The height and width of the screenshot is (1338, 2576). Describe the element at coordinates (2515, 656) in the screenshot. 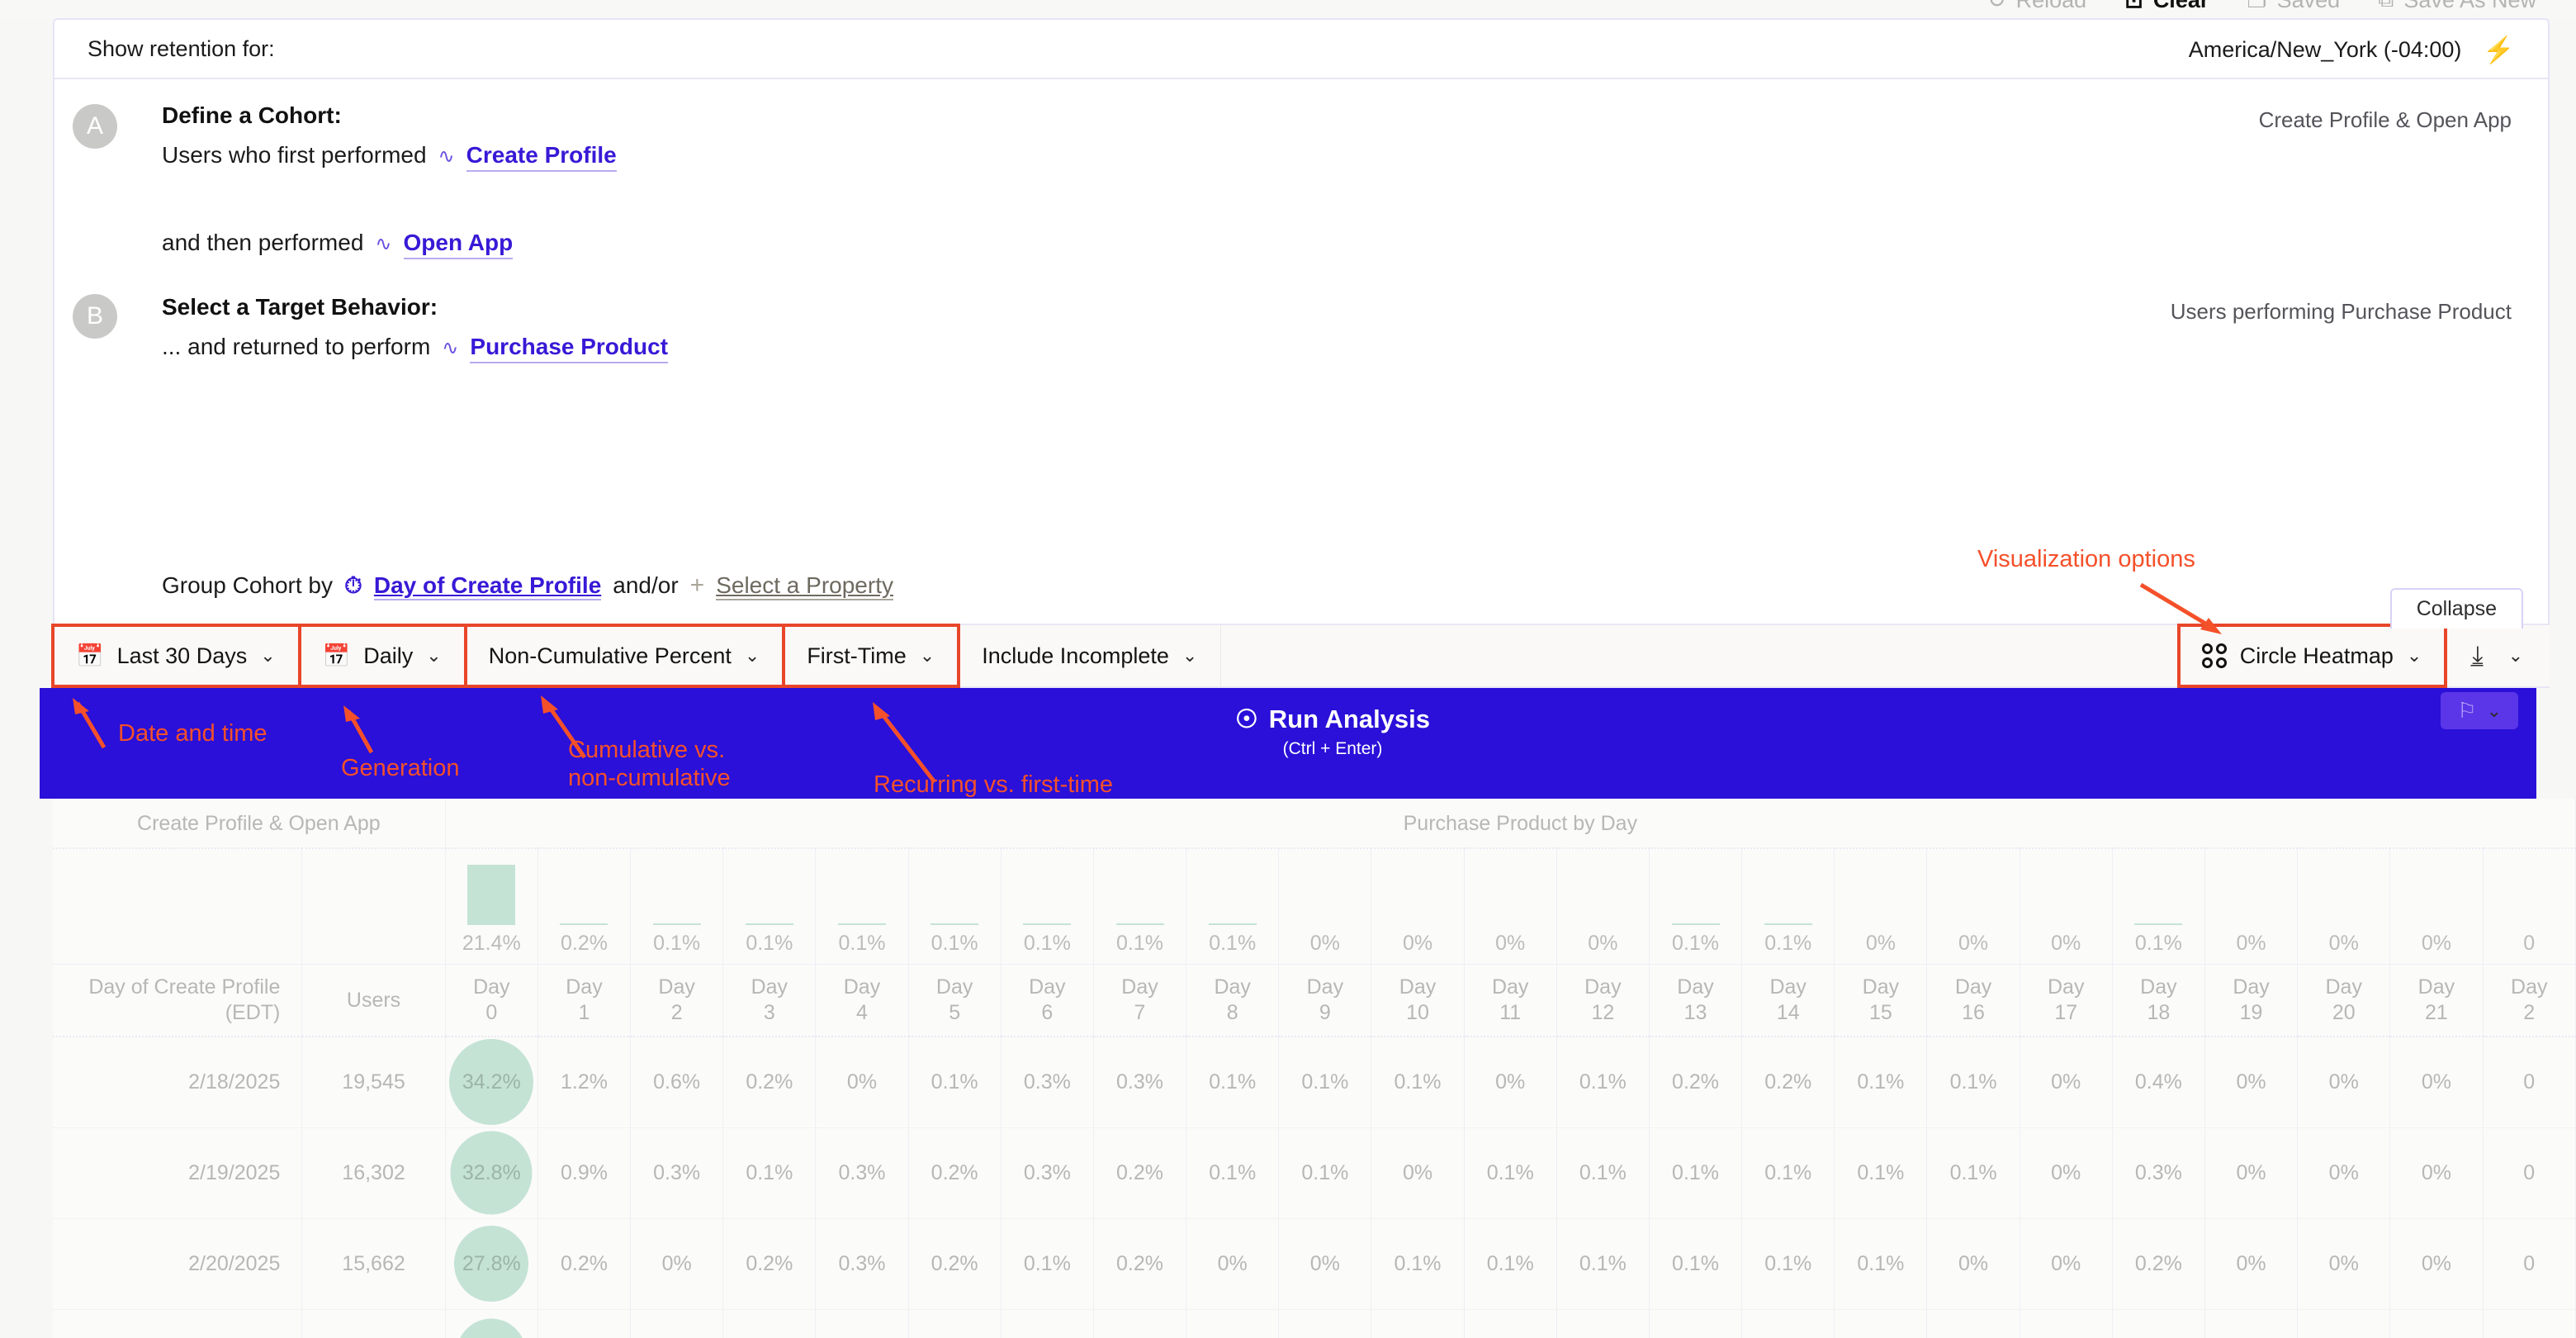

I see `chevron-down-icon: ⌄` at that location.